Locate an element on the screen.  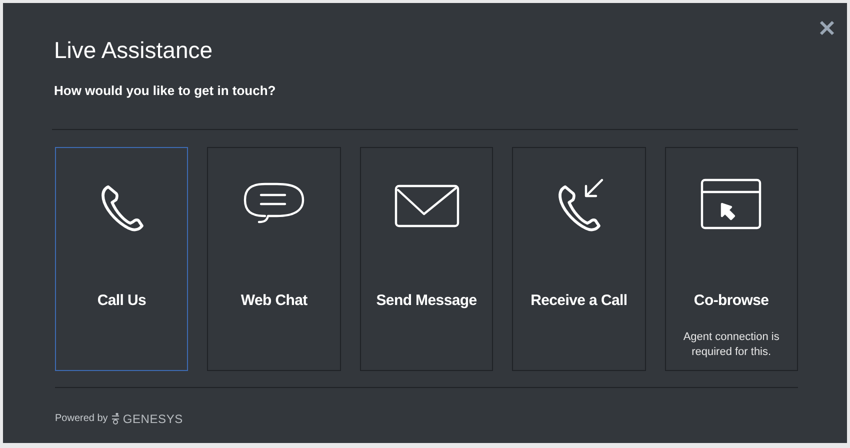
prompt-text: How would you like to get in touch? is located at coordinates (165, 91).